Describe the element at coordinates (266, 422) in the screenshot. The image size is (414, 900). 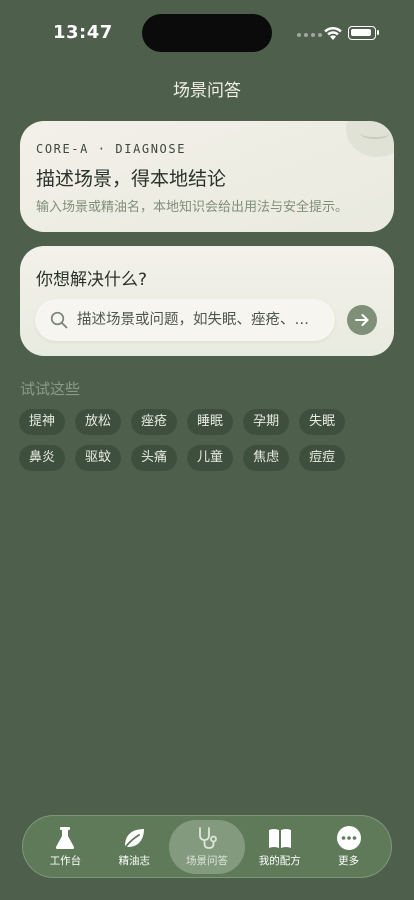
I see `suggestion-chip: 孕期` at that location.